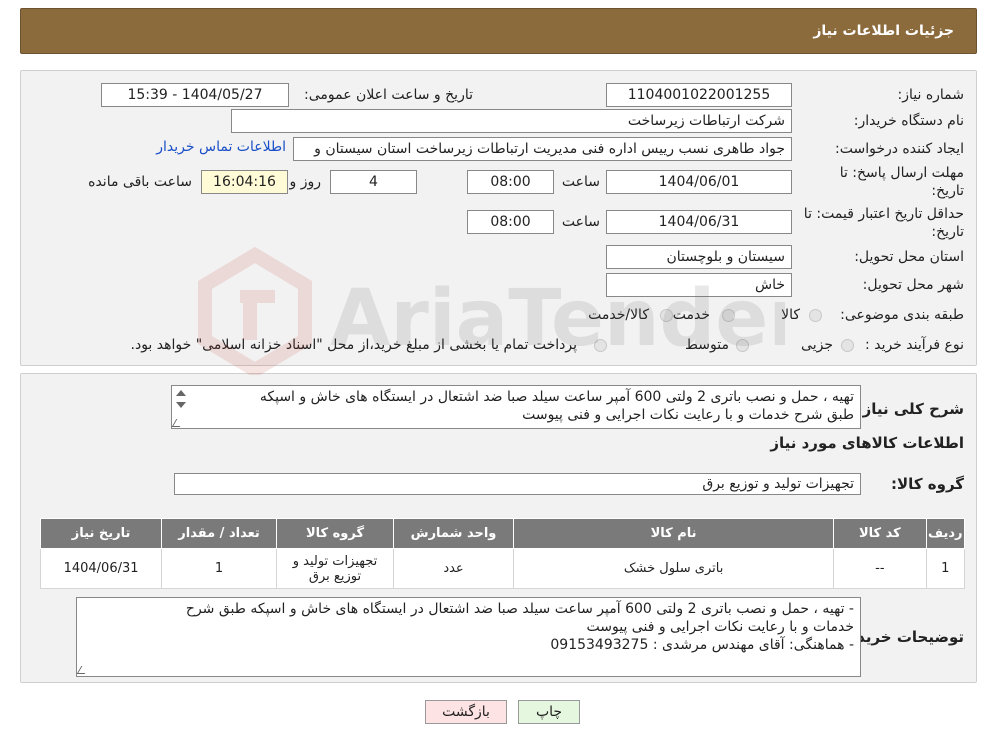  Describe the element at coordinates (674, 533) in the screenshot. I see `col-name: نام کالا` at that location.